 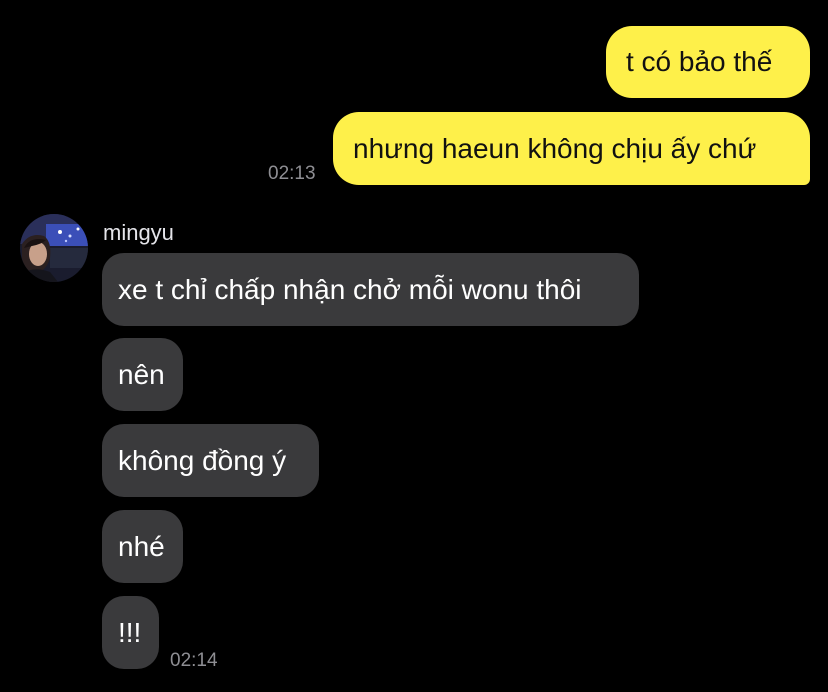 I want to click on avatar-photo-icon, so click(x=54, y=248).